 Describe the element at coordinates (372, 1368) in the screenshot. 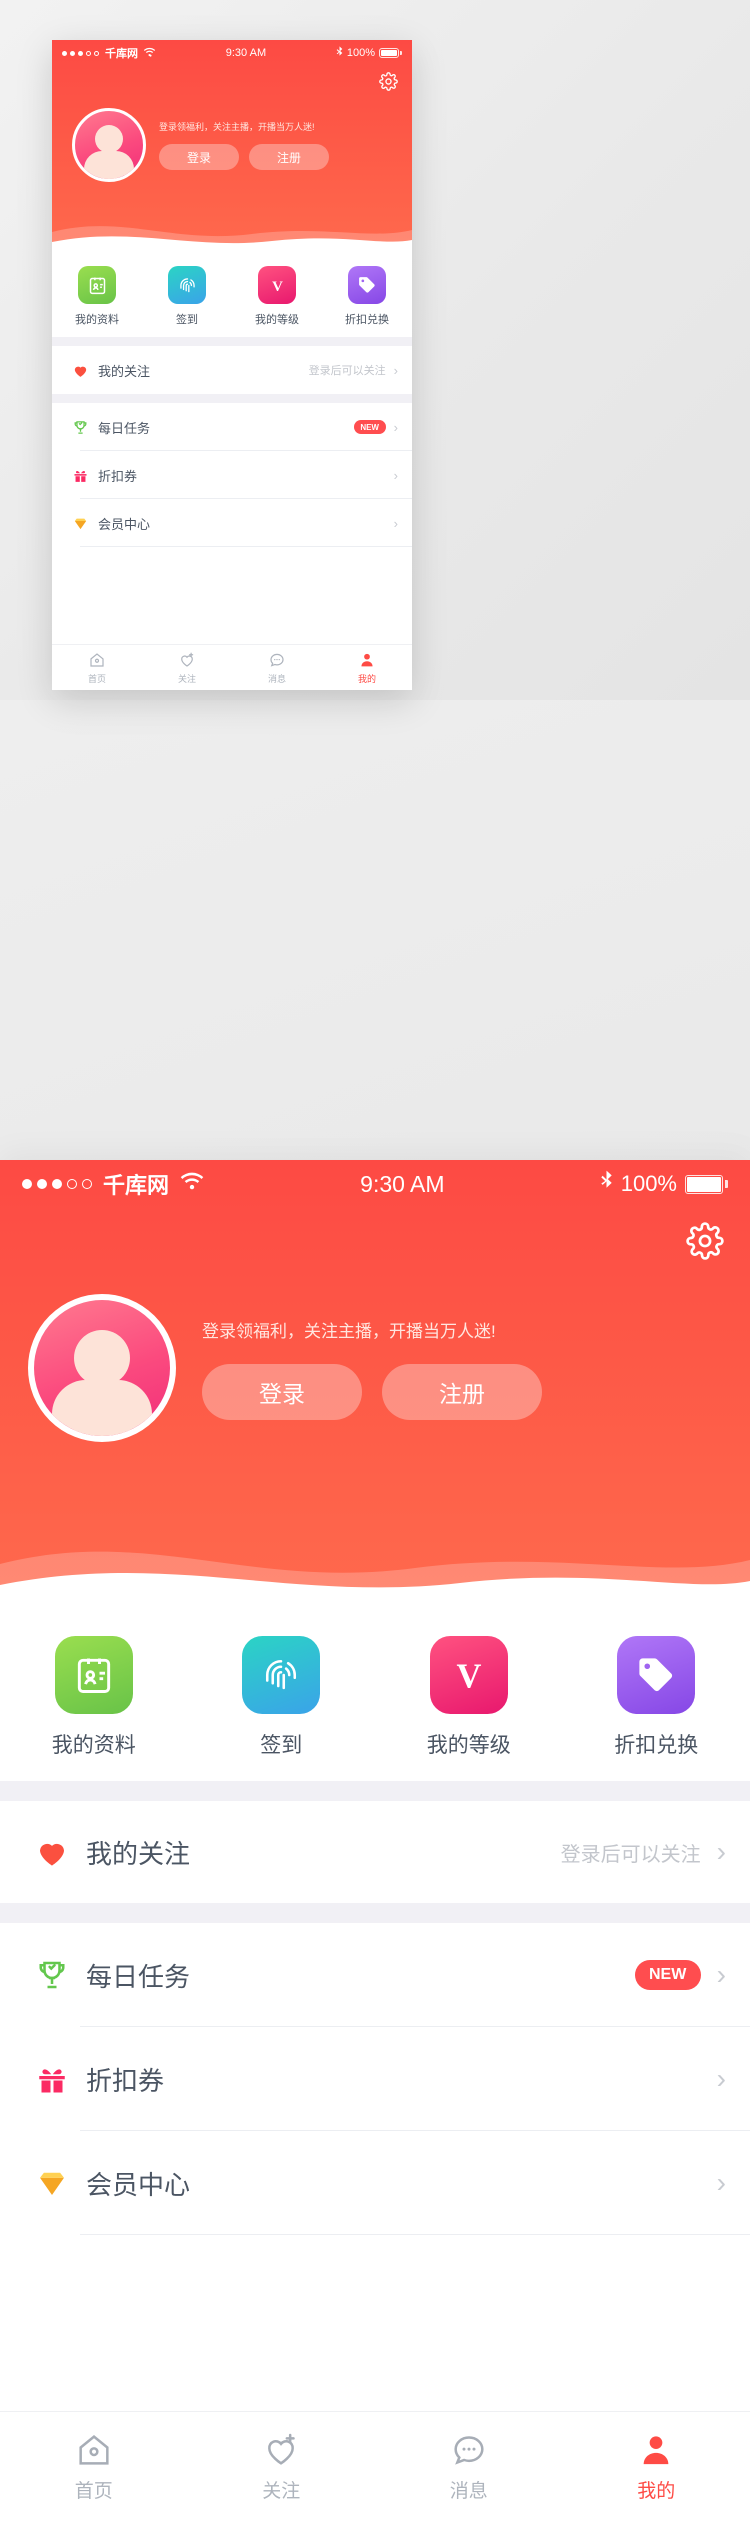

I see `profile-text-large: 登录领福利，关注主播，开播当万人迷! 登录 注册` at that location.